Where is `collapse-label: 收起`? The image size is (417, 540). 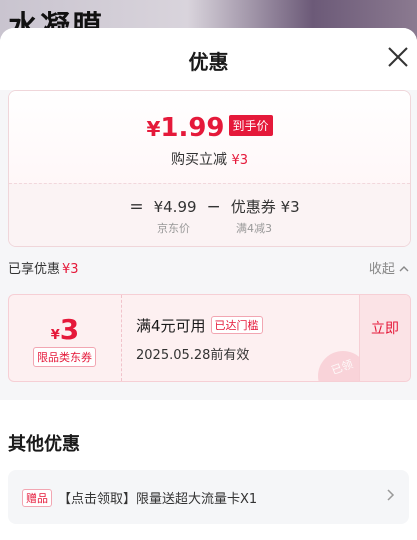 collapse-label: 收起 is located at coordinates (381, 269).